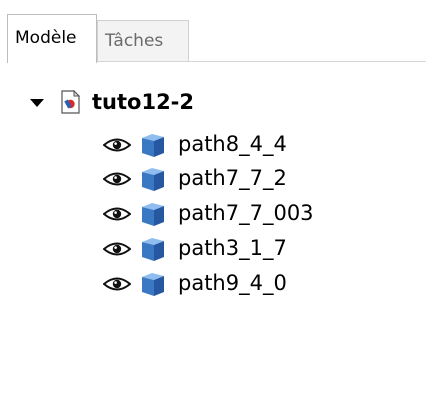 This screenshot has width=434, height=396. What do you see at coordinates (261, 61) in the screenshot?
I see `tab-divider` at bounding box center [261, 61].